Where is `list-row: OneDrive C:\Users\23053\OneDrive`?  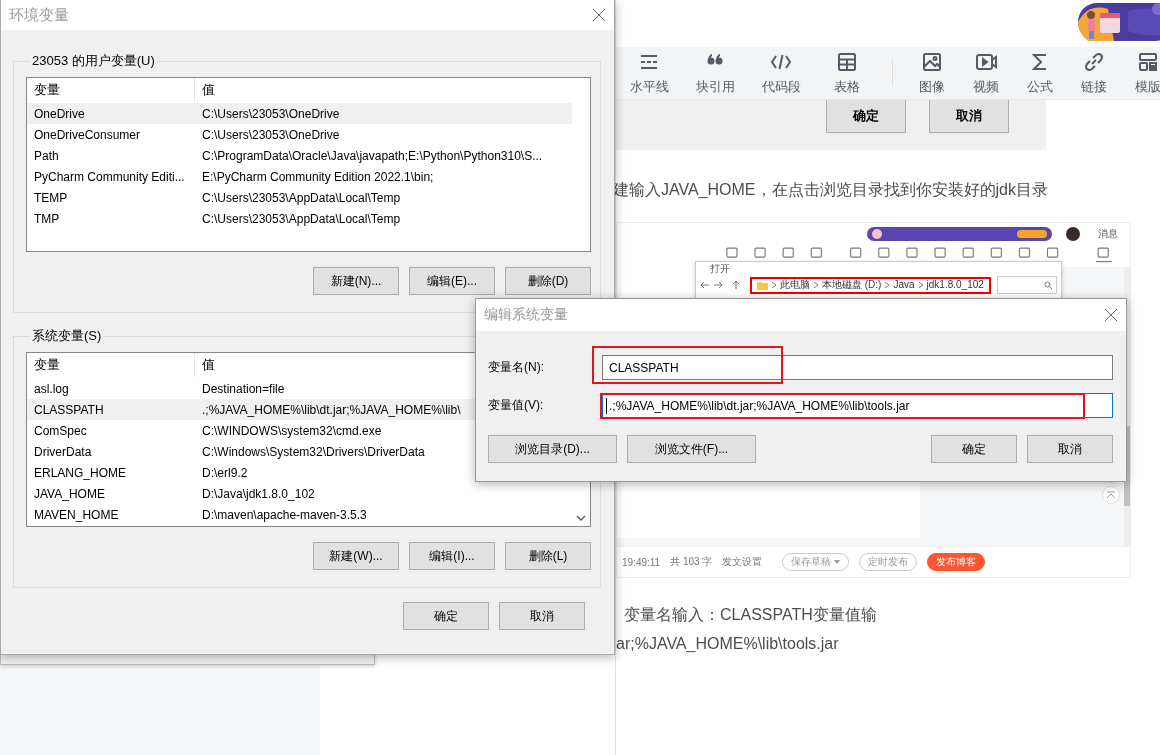 list-row: OneDrive C:\Users\23053\OneDrive is located at coordinates (299, 113).